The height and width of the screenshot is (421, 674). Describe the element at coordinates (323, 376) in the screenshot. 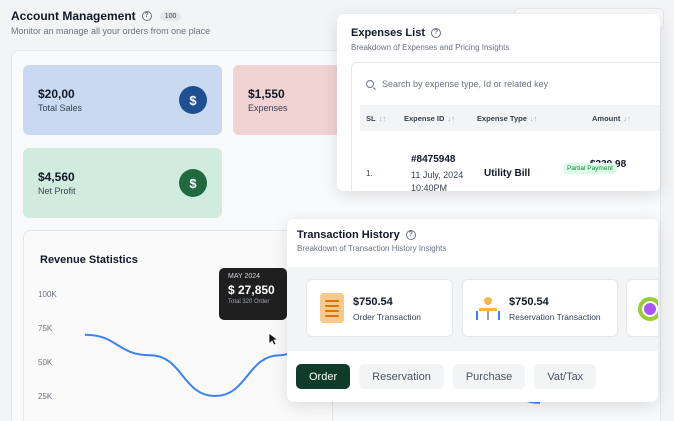

I see `tab-order: Order` at that location.